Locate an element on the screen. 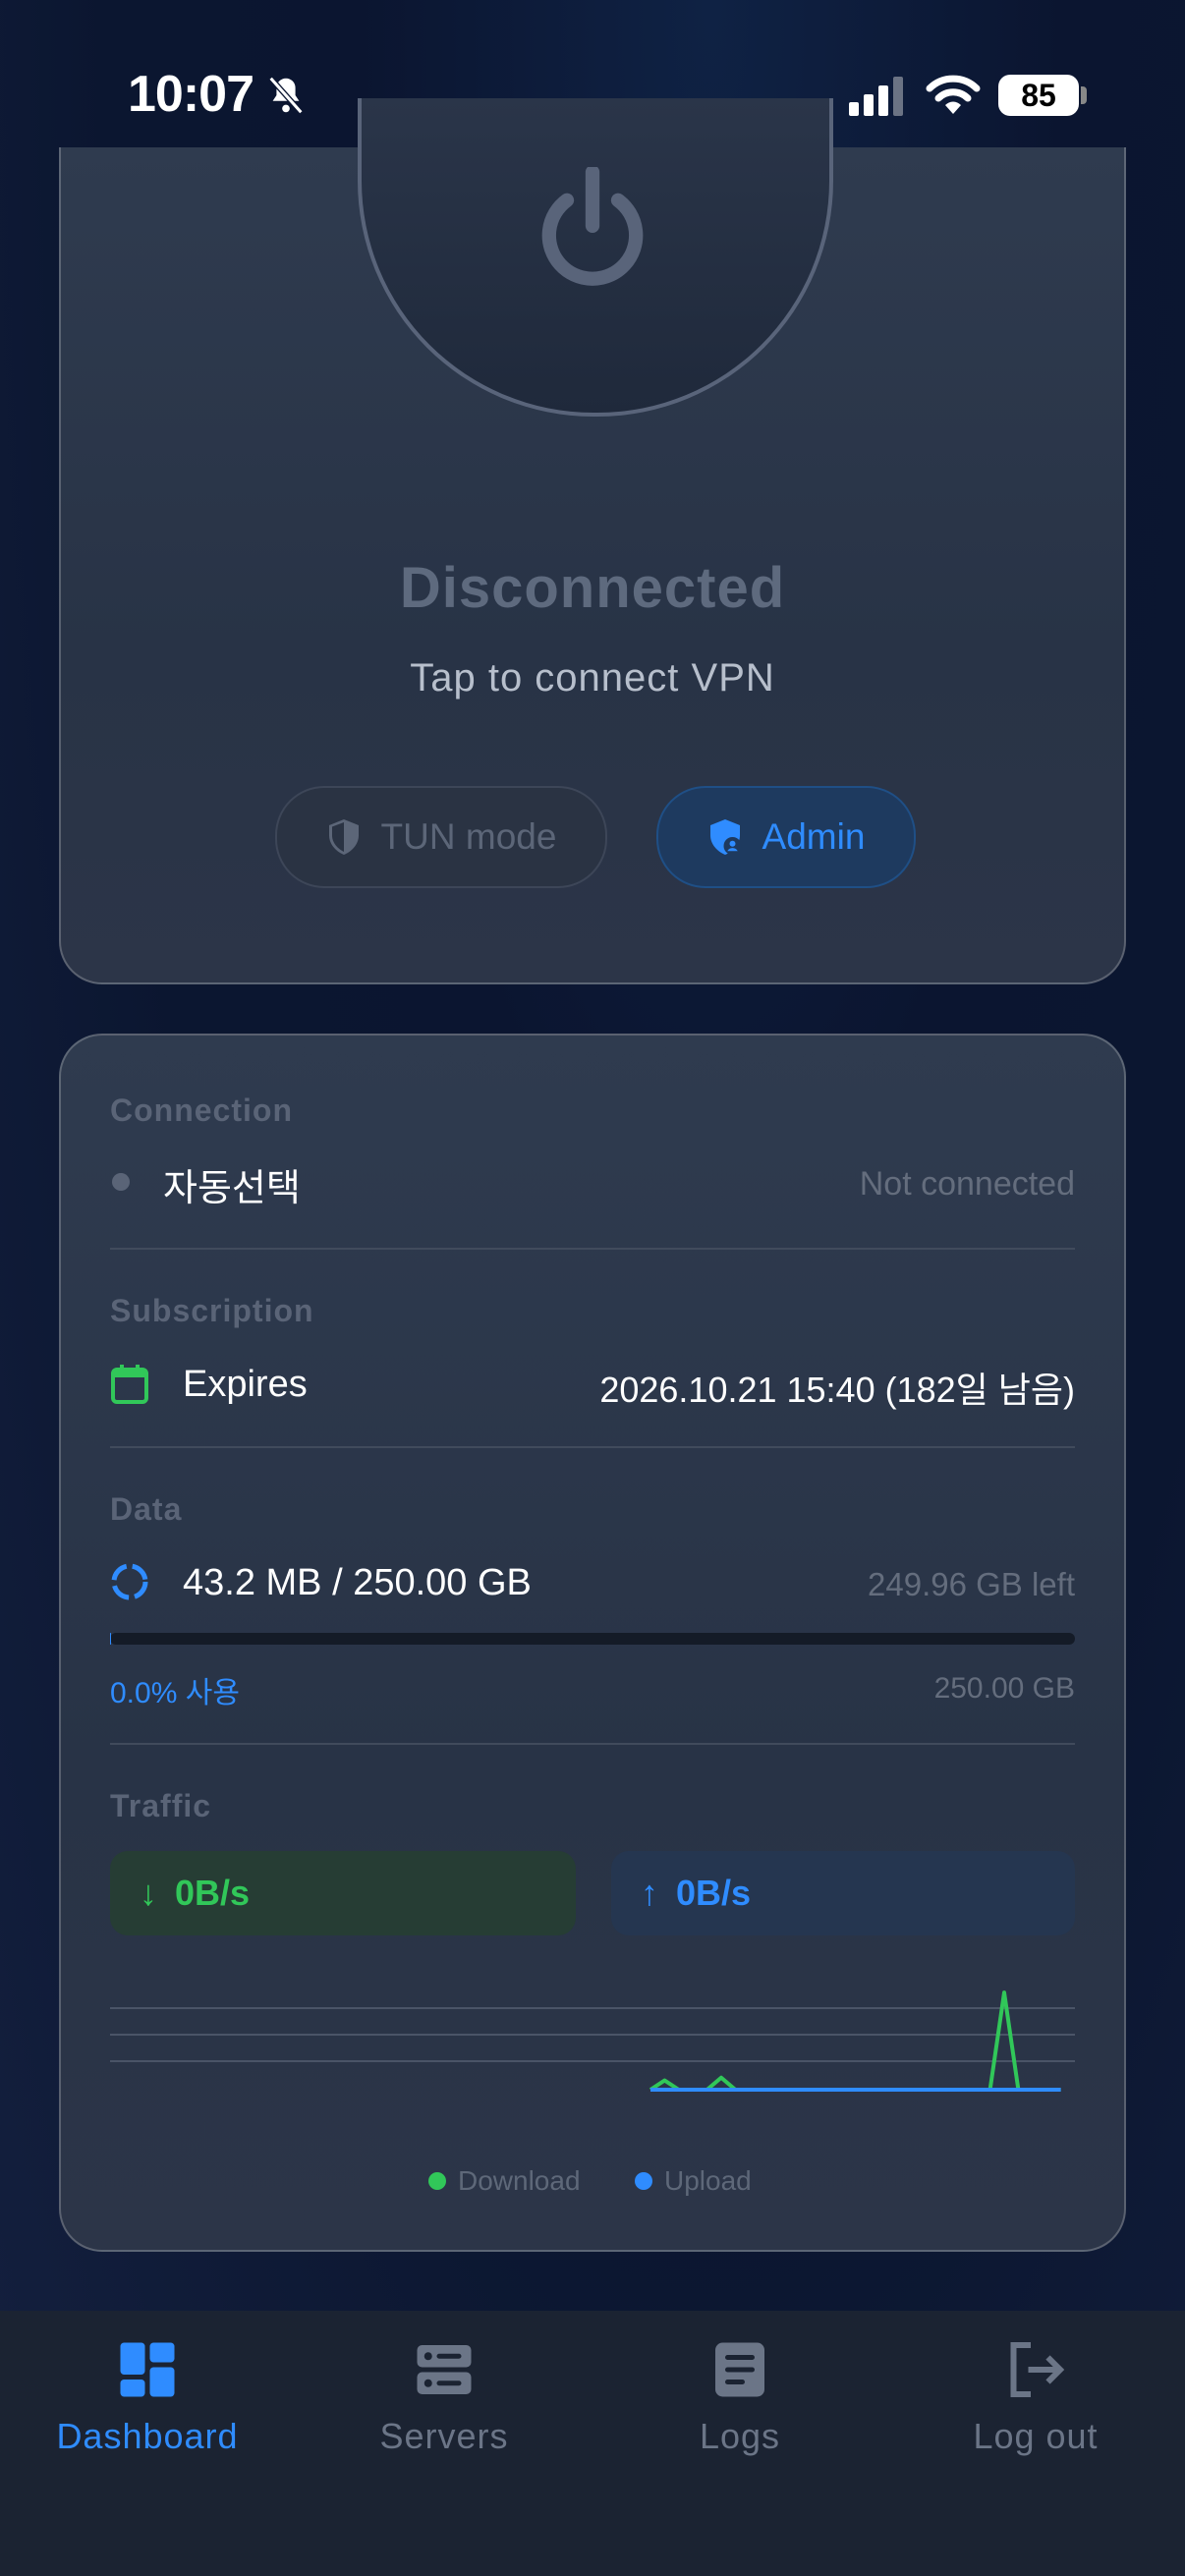  power-icon is located at coordinates (592, 226).